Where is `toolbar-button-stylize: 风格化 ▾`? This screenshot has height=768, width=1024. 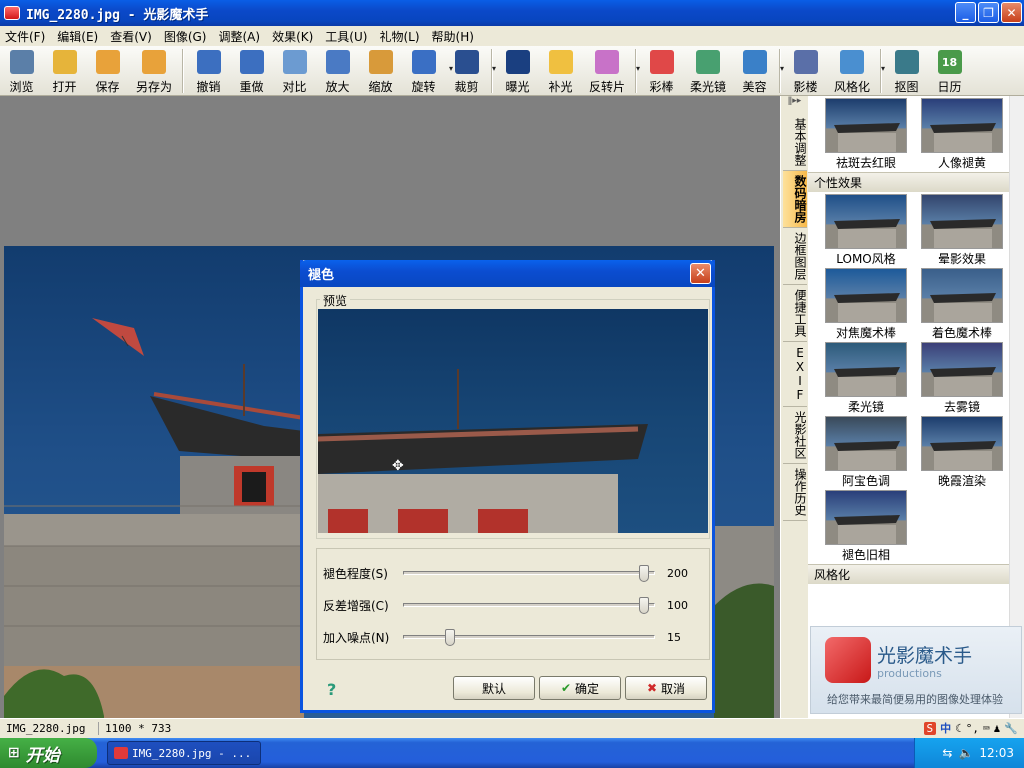
toolbar-button-stylize: 风格化 ▾ is located at coordinates (856, 71).